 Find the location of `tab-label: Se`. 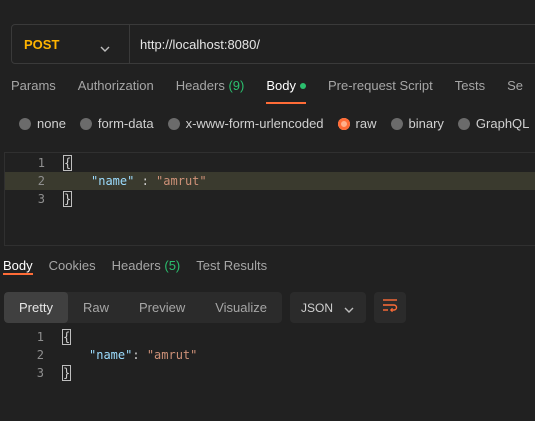

tab-label: Se is located at coordinates (515, 85).